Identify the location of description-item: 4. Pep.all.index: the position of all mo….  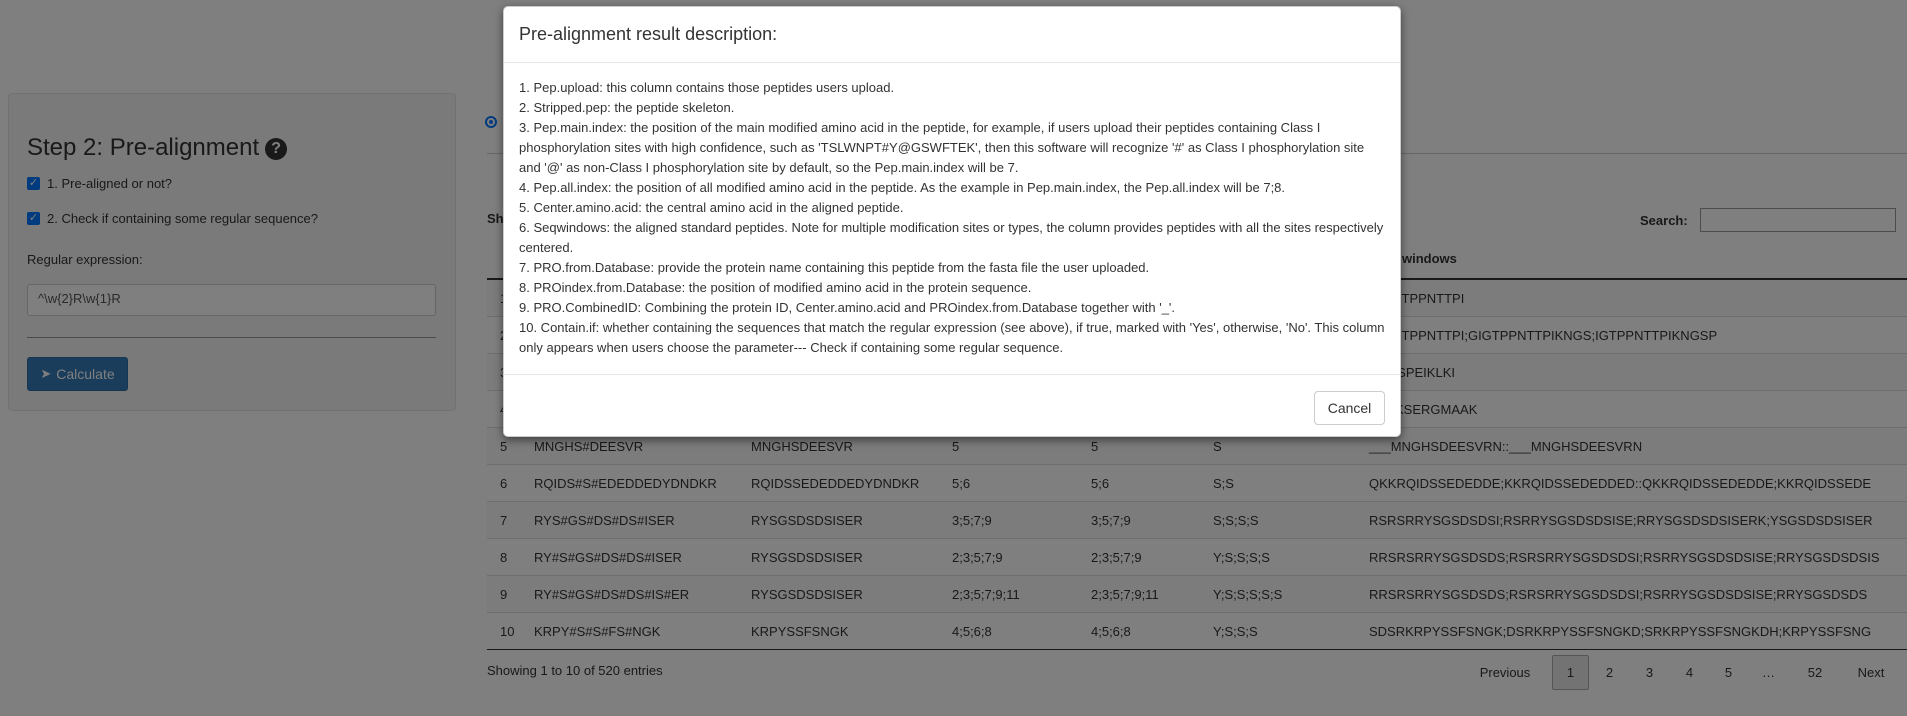
(902, 187).